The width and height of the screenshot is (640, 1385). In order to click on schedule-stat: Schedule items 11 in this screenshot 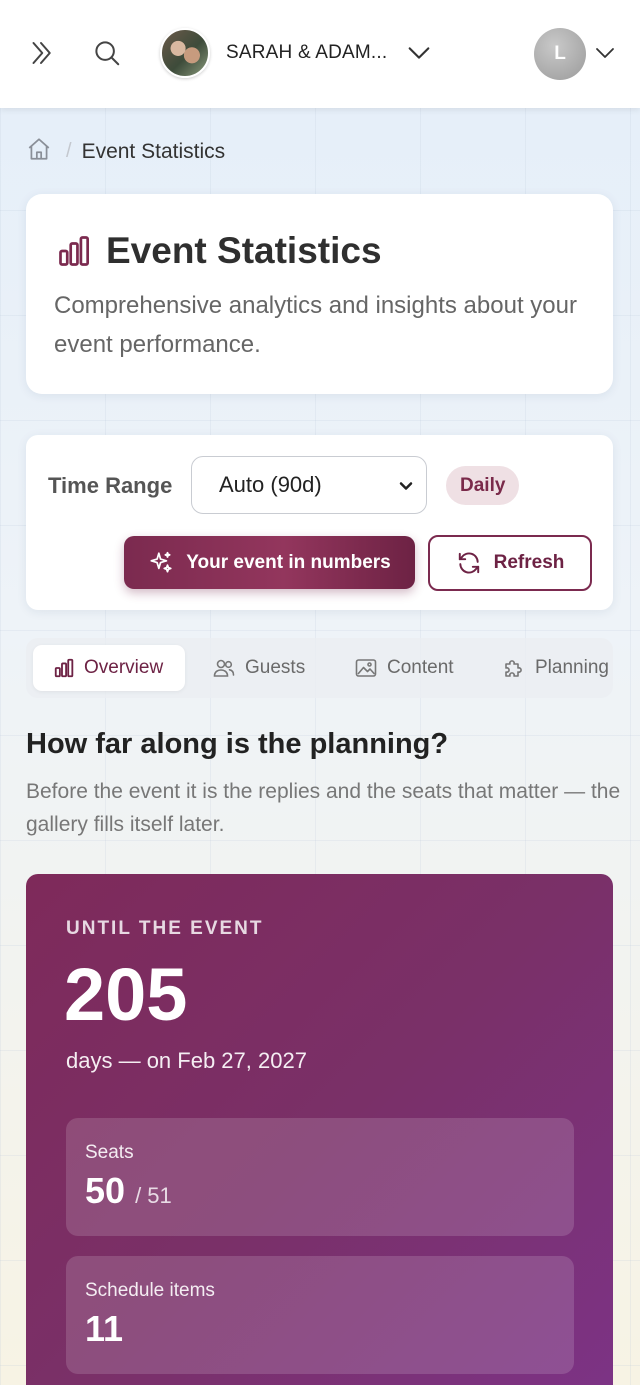, I will do `click(320, 1315)`.